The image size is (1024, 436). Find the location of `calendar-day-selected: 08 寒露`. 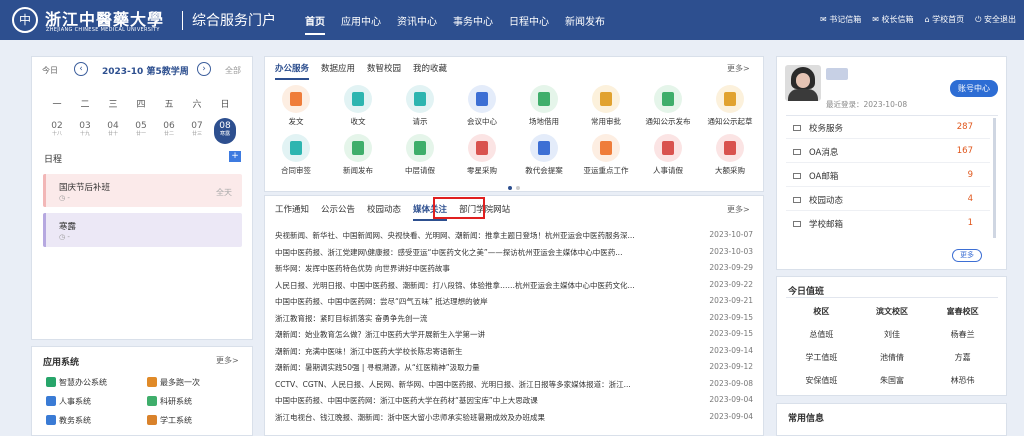

calendar-day-selected: 08 寒露 is located at coordinates (225, 131).